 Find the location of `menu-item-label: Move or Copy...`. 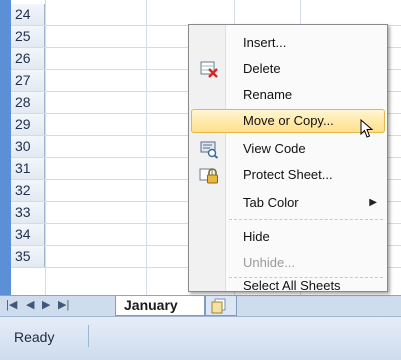

menu-item-label: Move or Copy... is located at coordinates (288, 120).